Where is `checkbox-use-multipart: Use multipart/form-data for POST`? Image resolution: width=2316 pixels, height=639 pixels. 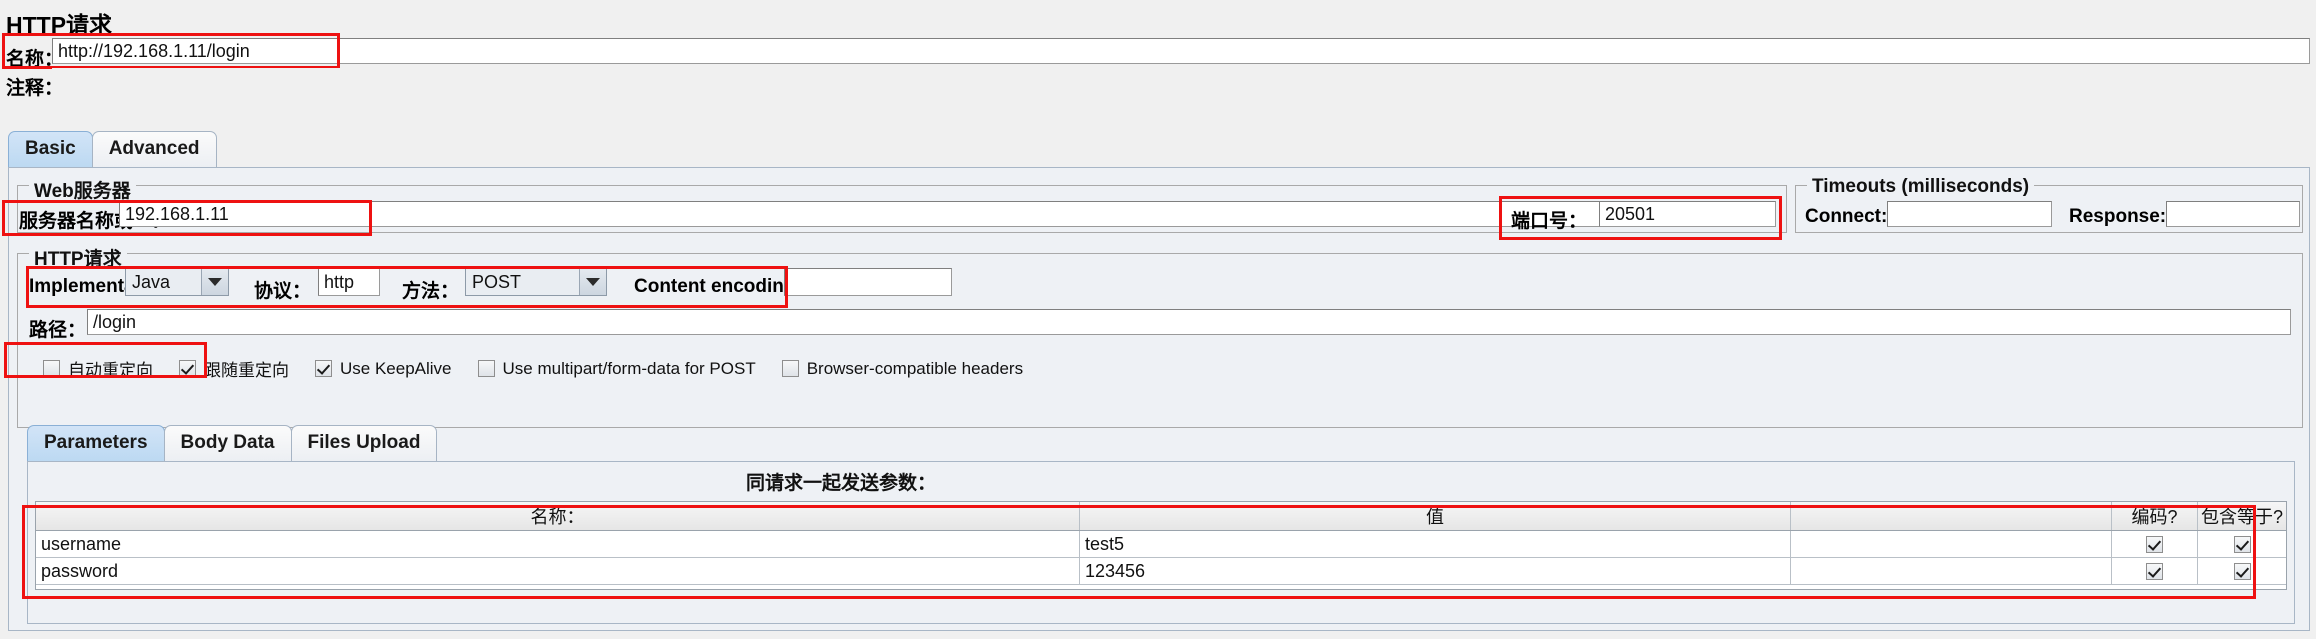 checkbox-use-multipart: Use multipart/form-data for POST is located at coordinates (616, 368).